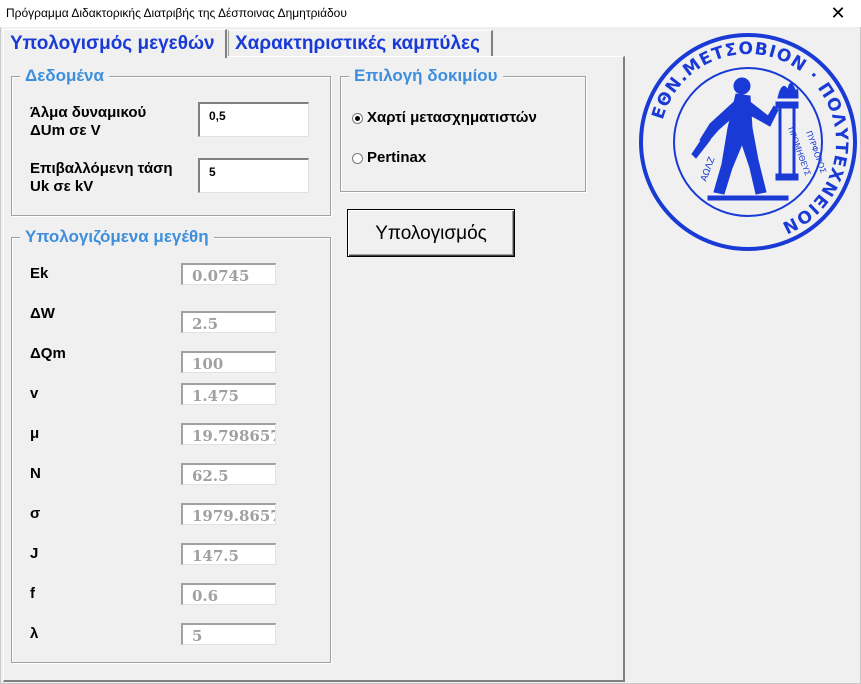 The image size is (861, 684). I want to click on result-value: 0.0745, so click(228, 274).